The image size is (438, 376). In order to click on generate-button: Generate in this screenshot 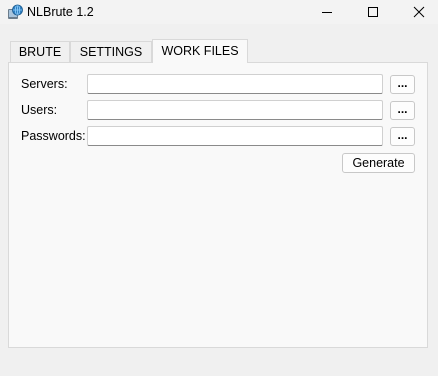, I will do `click(378, 163)`.